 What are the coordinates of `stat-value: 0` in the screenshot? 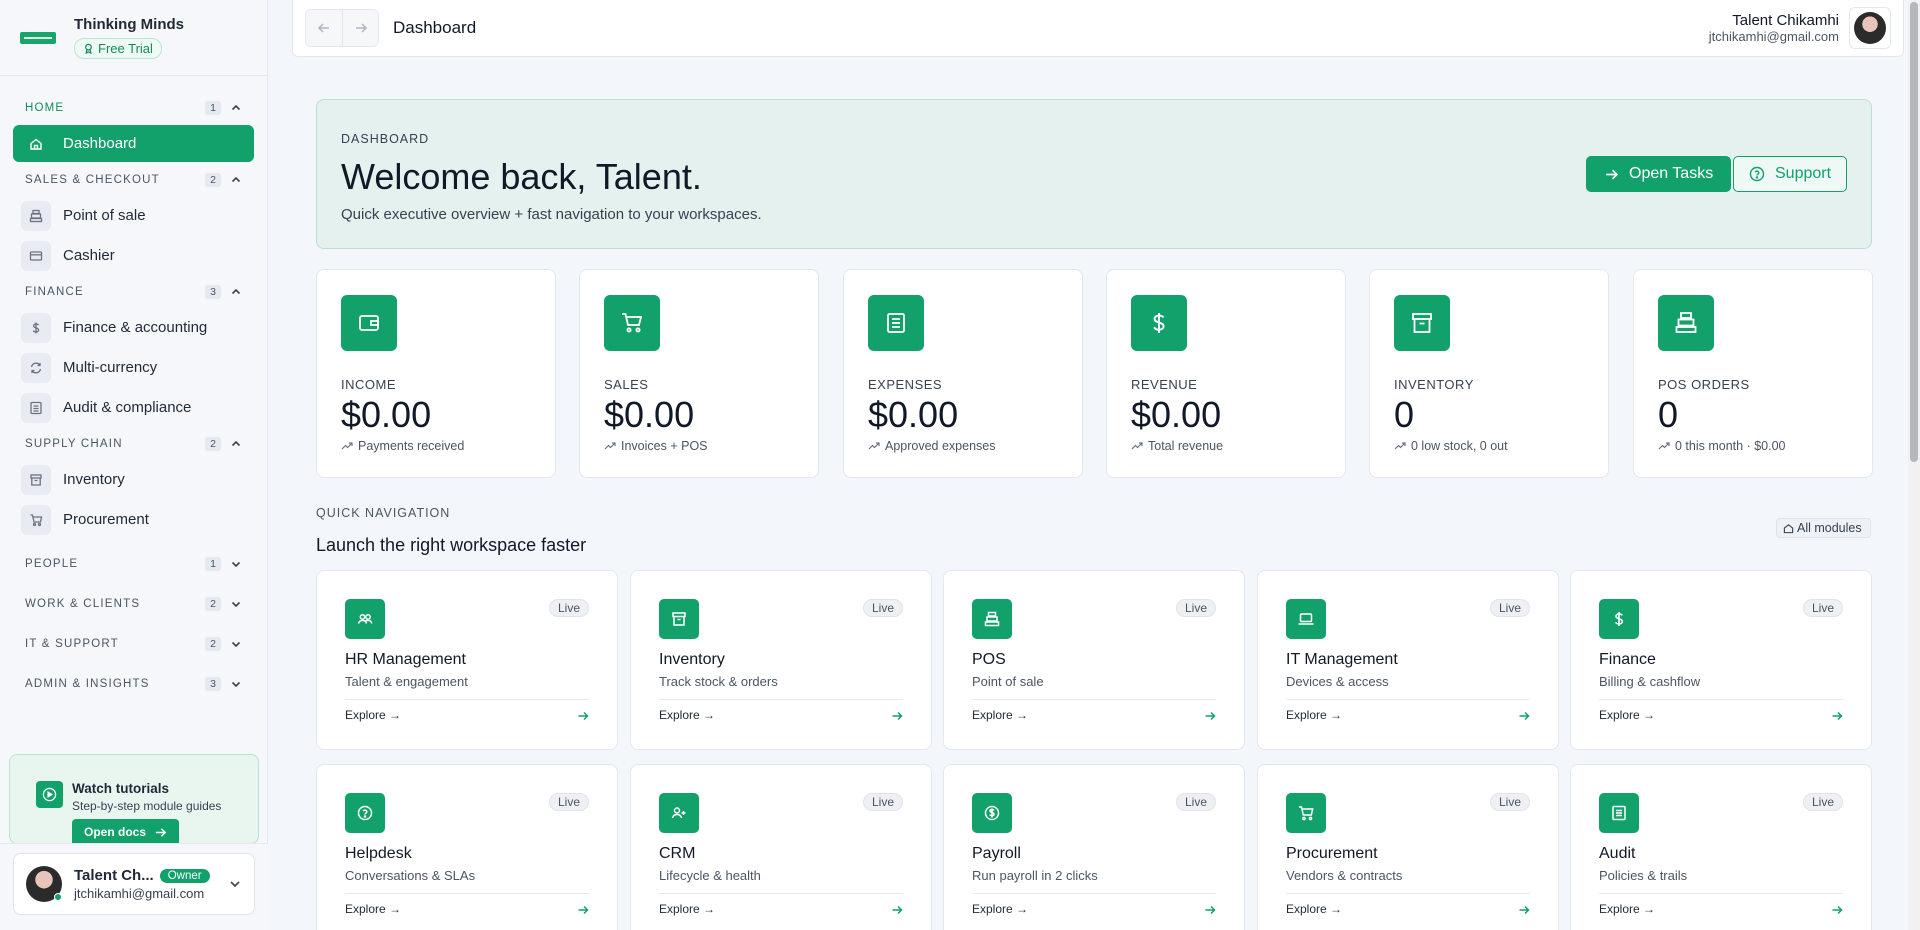 It's located at (1668, 414).